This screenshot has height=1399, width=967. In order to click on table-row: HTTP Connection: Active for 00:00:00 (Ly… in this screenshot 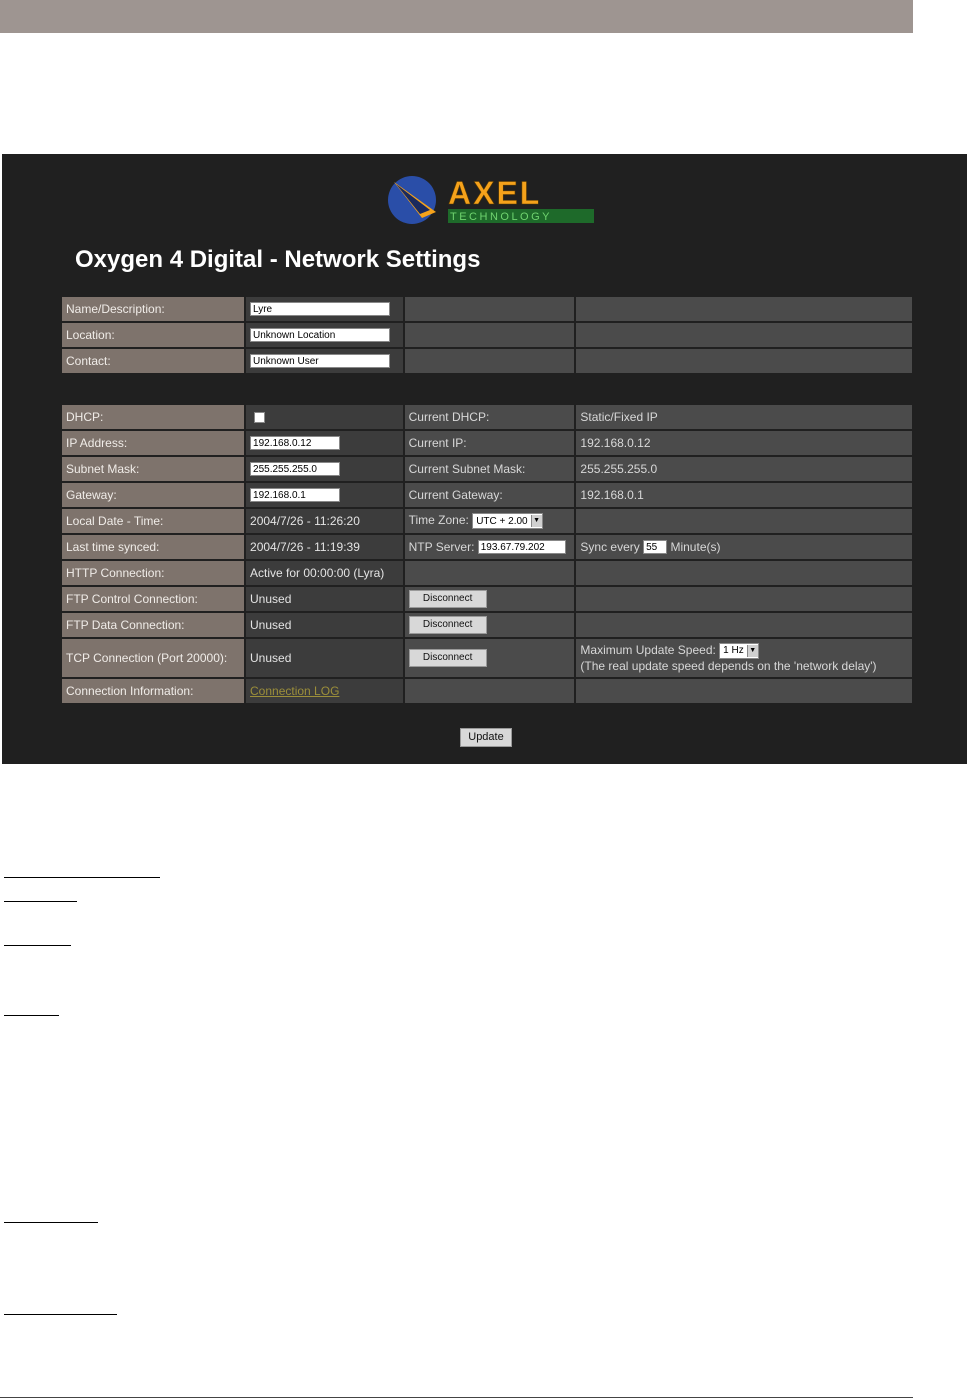, I will do `click(487, 573)`.